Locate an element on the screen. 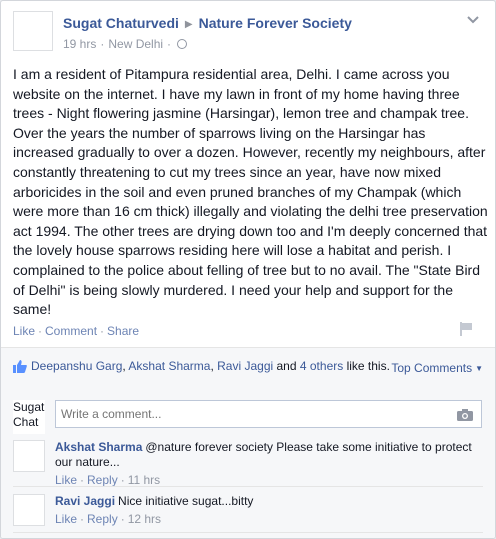 Image resolution: width=496 pixels, height=539 pixels. top-comments-label: Top Comments is located at coordinates (432, 368).